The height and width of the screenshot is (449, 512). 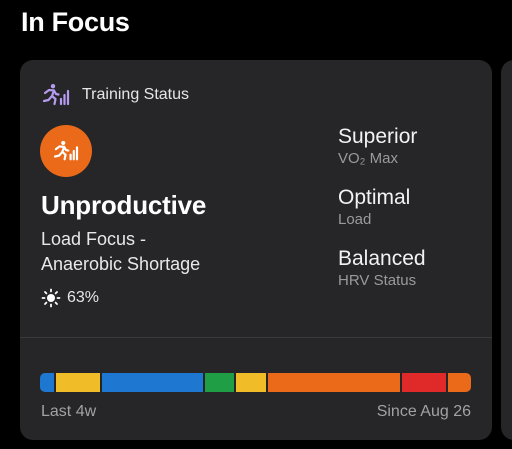 I want to click on acclimation-row: 63%, so click(x=70, y=298).